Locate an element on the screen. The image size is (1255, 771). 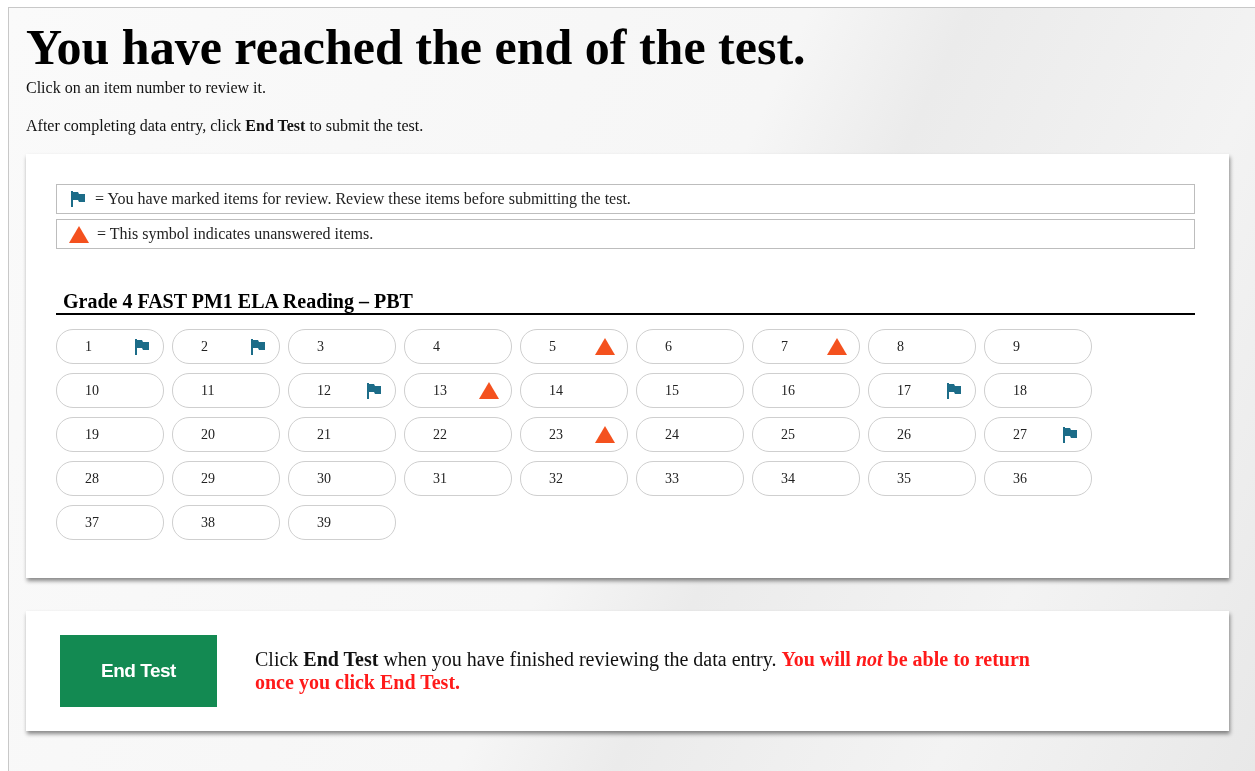
instruction-text: Click on an item number to review it. is located at coordinates (146, 88).